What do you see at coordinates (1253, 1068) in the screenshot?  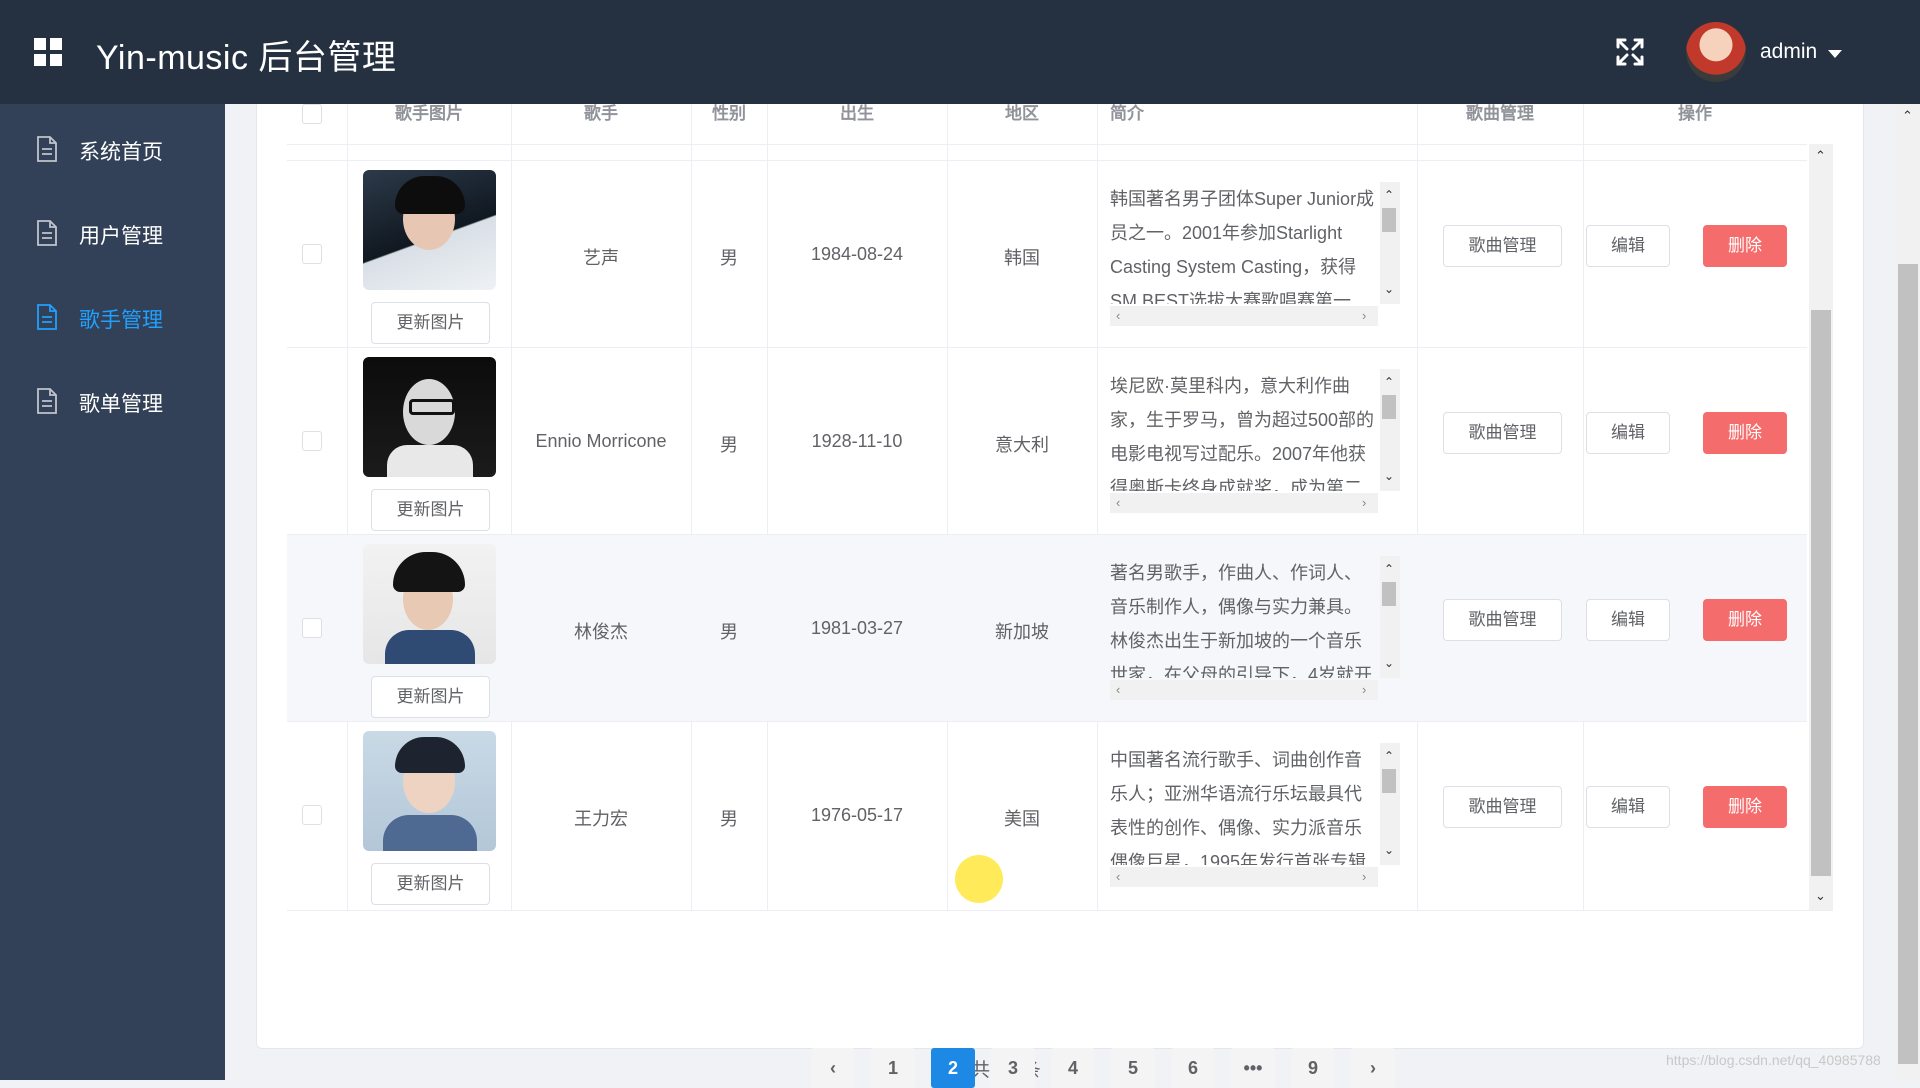 I see `pagination-ellipsis: •••` at bounding box center [1253, 1068].